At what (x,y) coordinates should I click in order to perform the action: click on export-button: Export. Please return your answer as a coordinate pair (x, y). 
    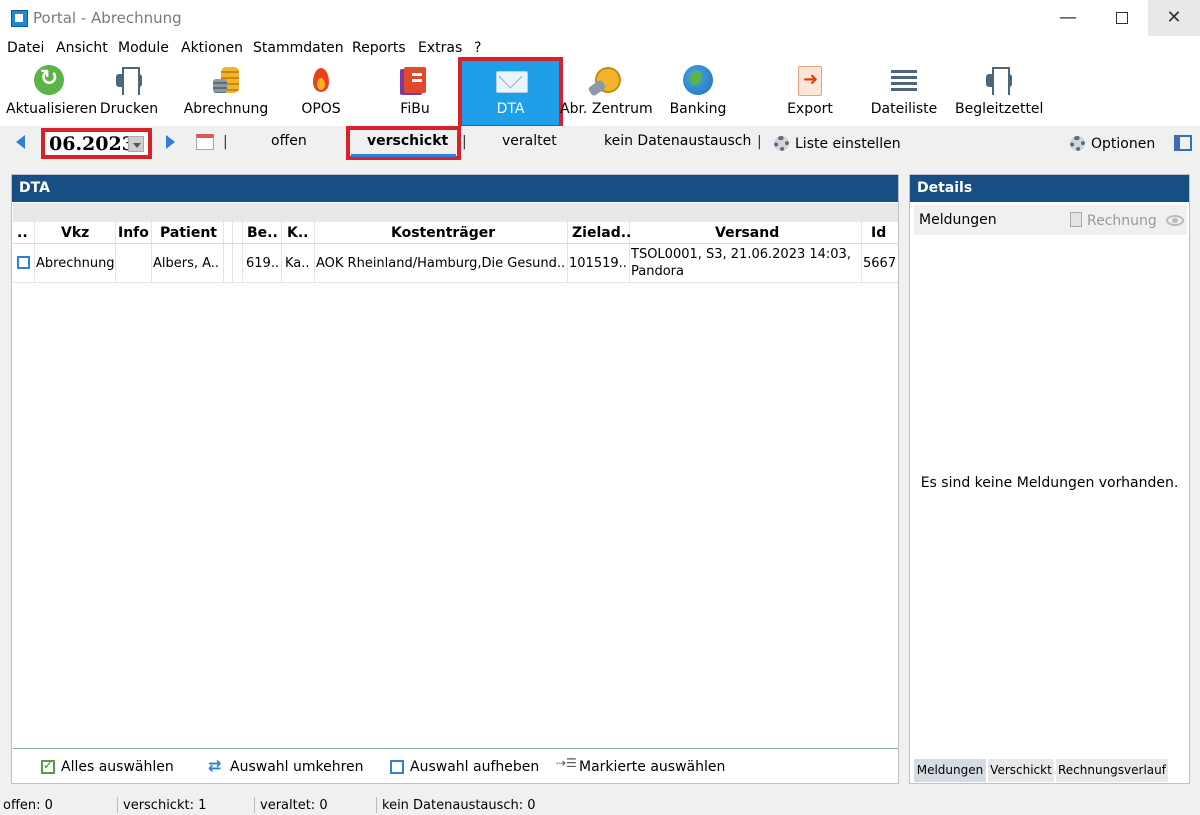
    Looking at the image, I should click on (810, 92).